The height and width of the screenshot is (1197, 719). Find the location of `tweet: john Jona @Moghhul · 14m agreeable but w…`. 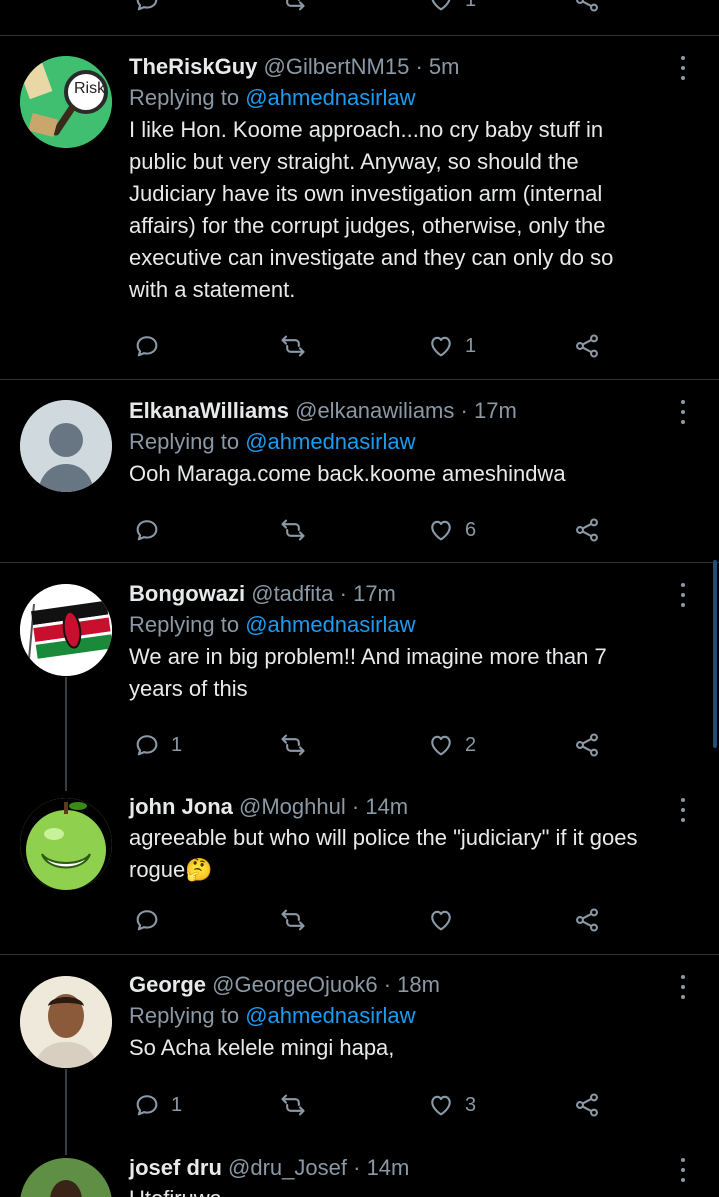

tweet: john Jona @Moghhul · 14m agreeable but w… is located at coordinates (359, 866).